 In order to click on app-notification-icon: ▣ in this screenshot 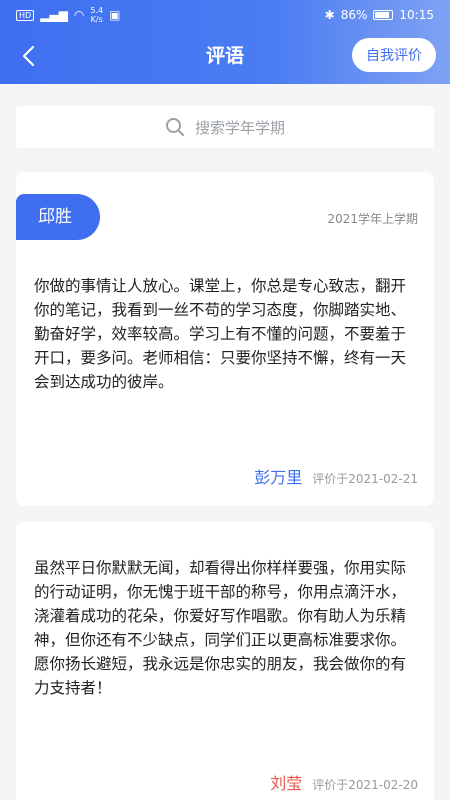, I will do `click(115, 15)`.